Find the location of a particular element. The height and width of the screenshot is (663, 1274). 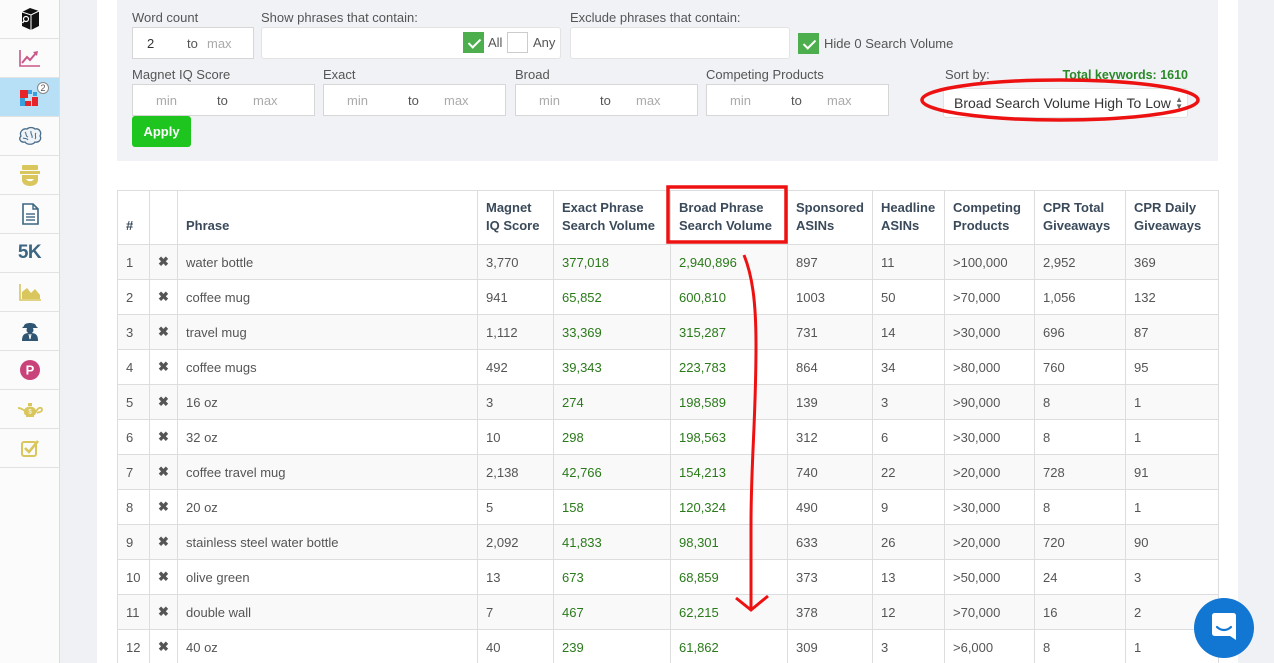

cell-row-number: 5 is located at coordinates (133, 402).